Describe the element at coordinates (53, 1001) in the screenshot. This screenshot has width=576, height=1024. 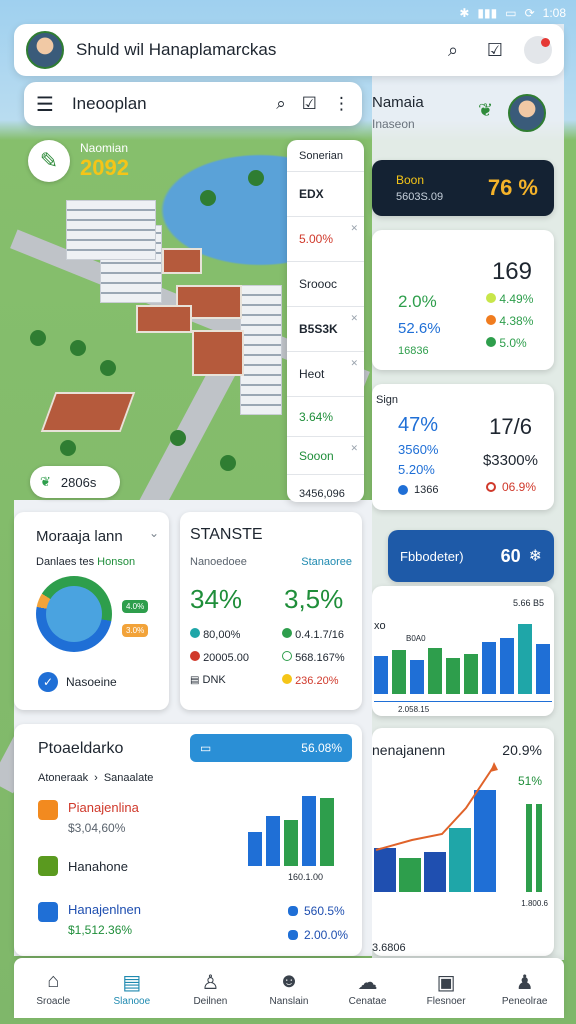
I see `nav-label: Sroacle` at that location.